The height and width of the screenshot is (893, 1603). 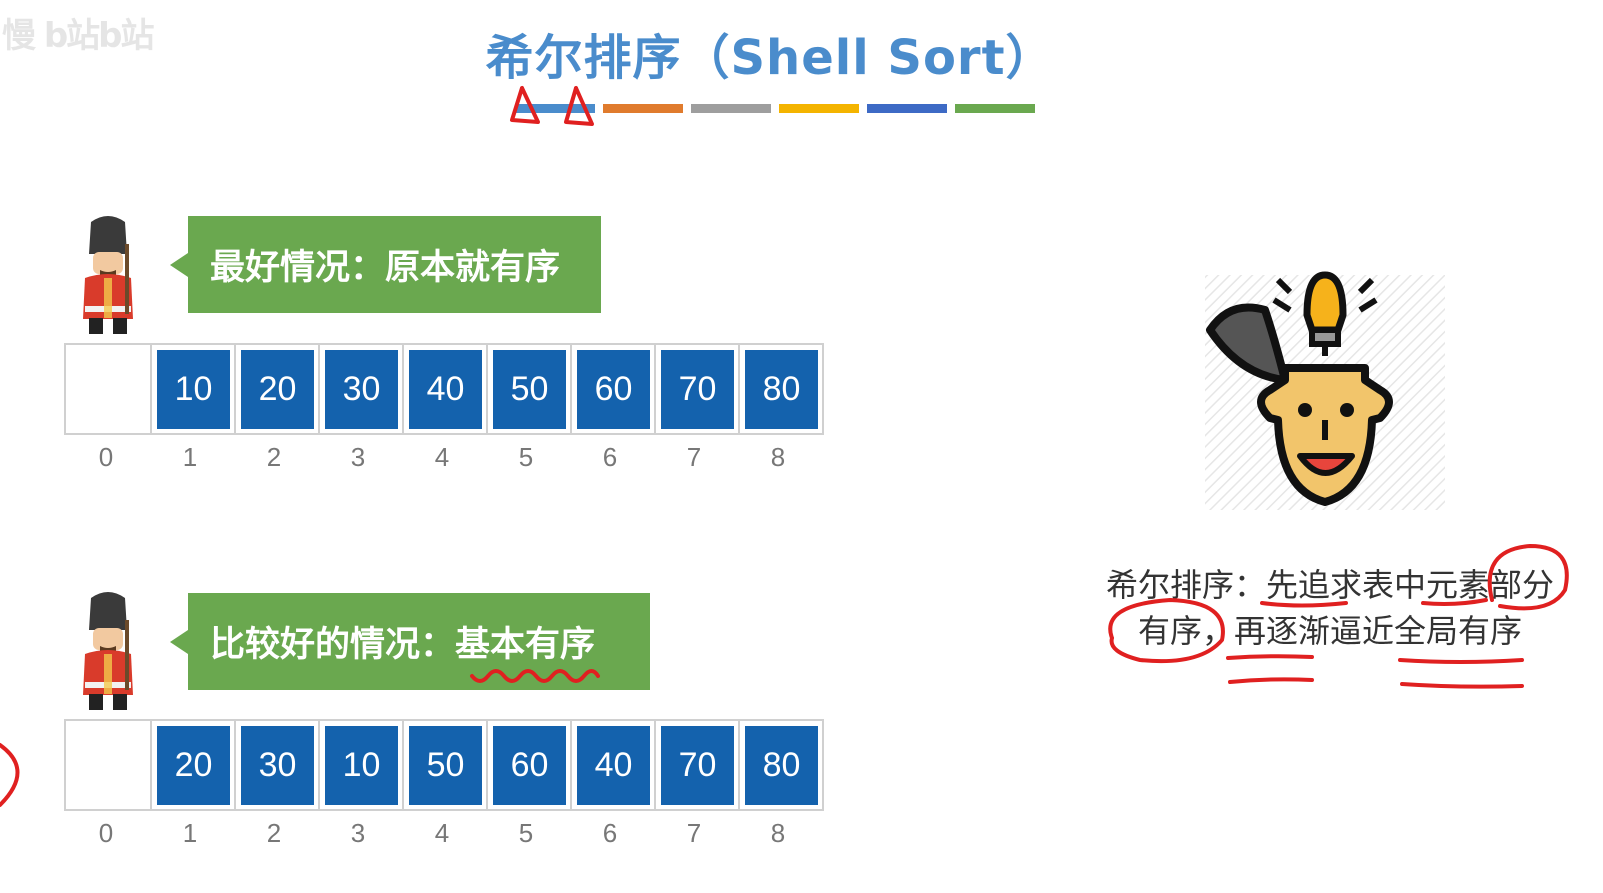 I want to click on shell-sort-note: 希尔排序：先追求表中元素部分 有序，再逐渐逼近全局有序, so click(x=1330, y=608).